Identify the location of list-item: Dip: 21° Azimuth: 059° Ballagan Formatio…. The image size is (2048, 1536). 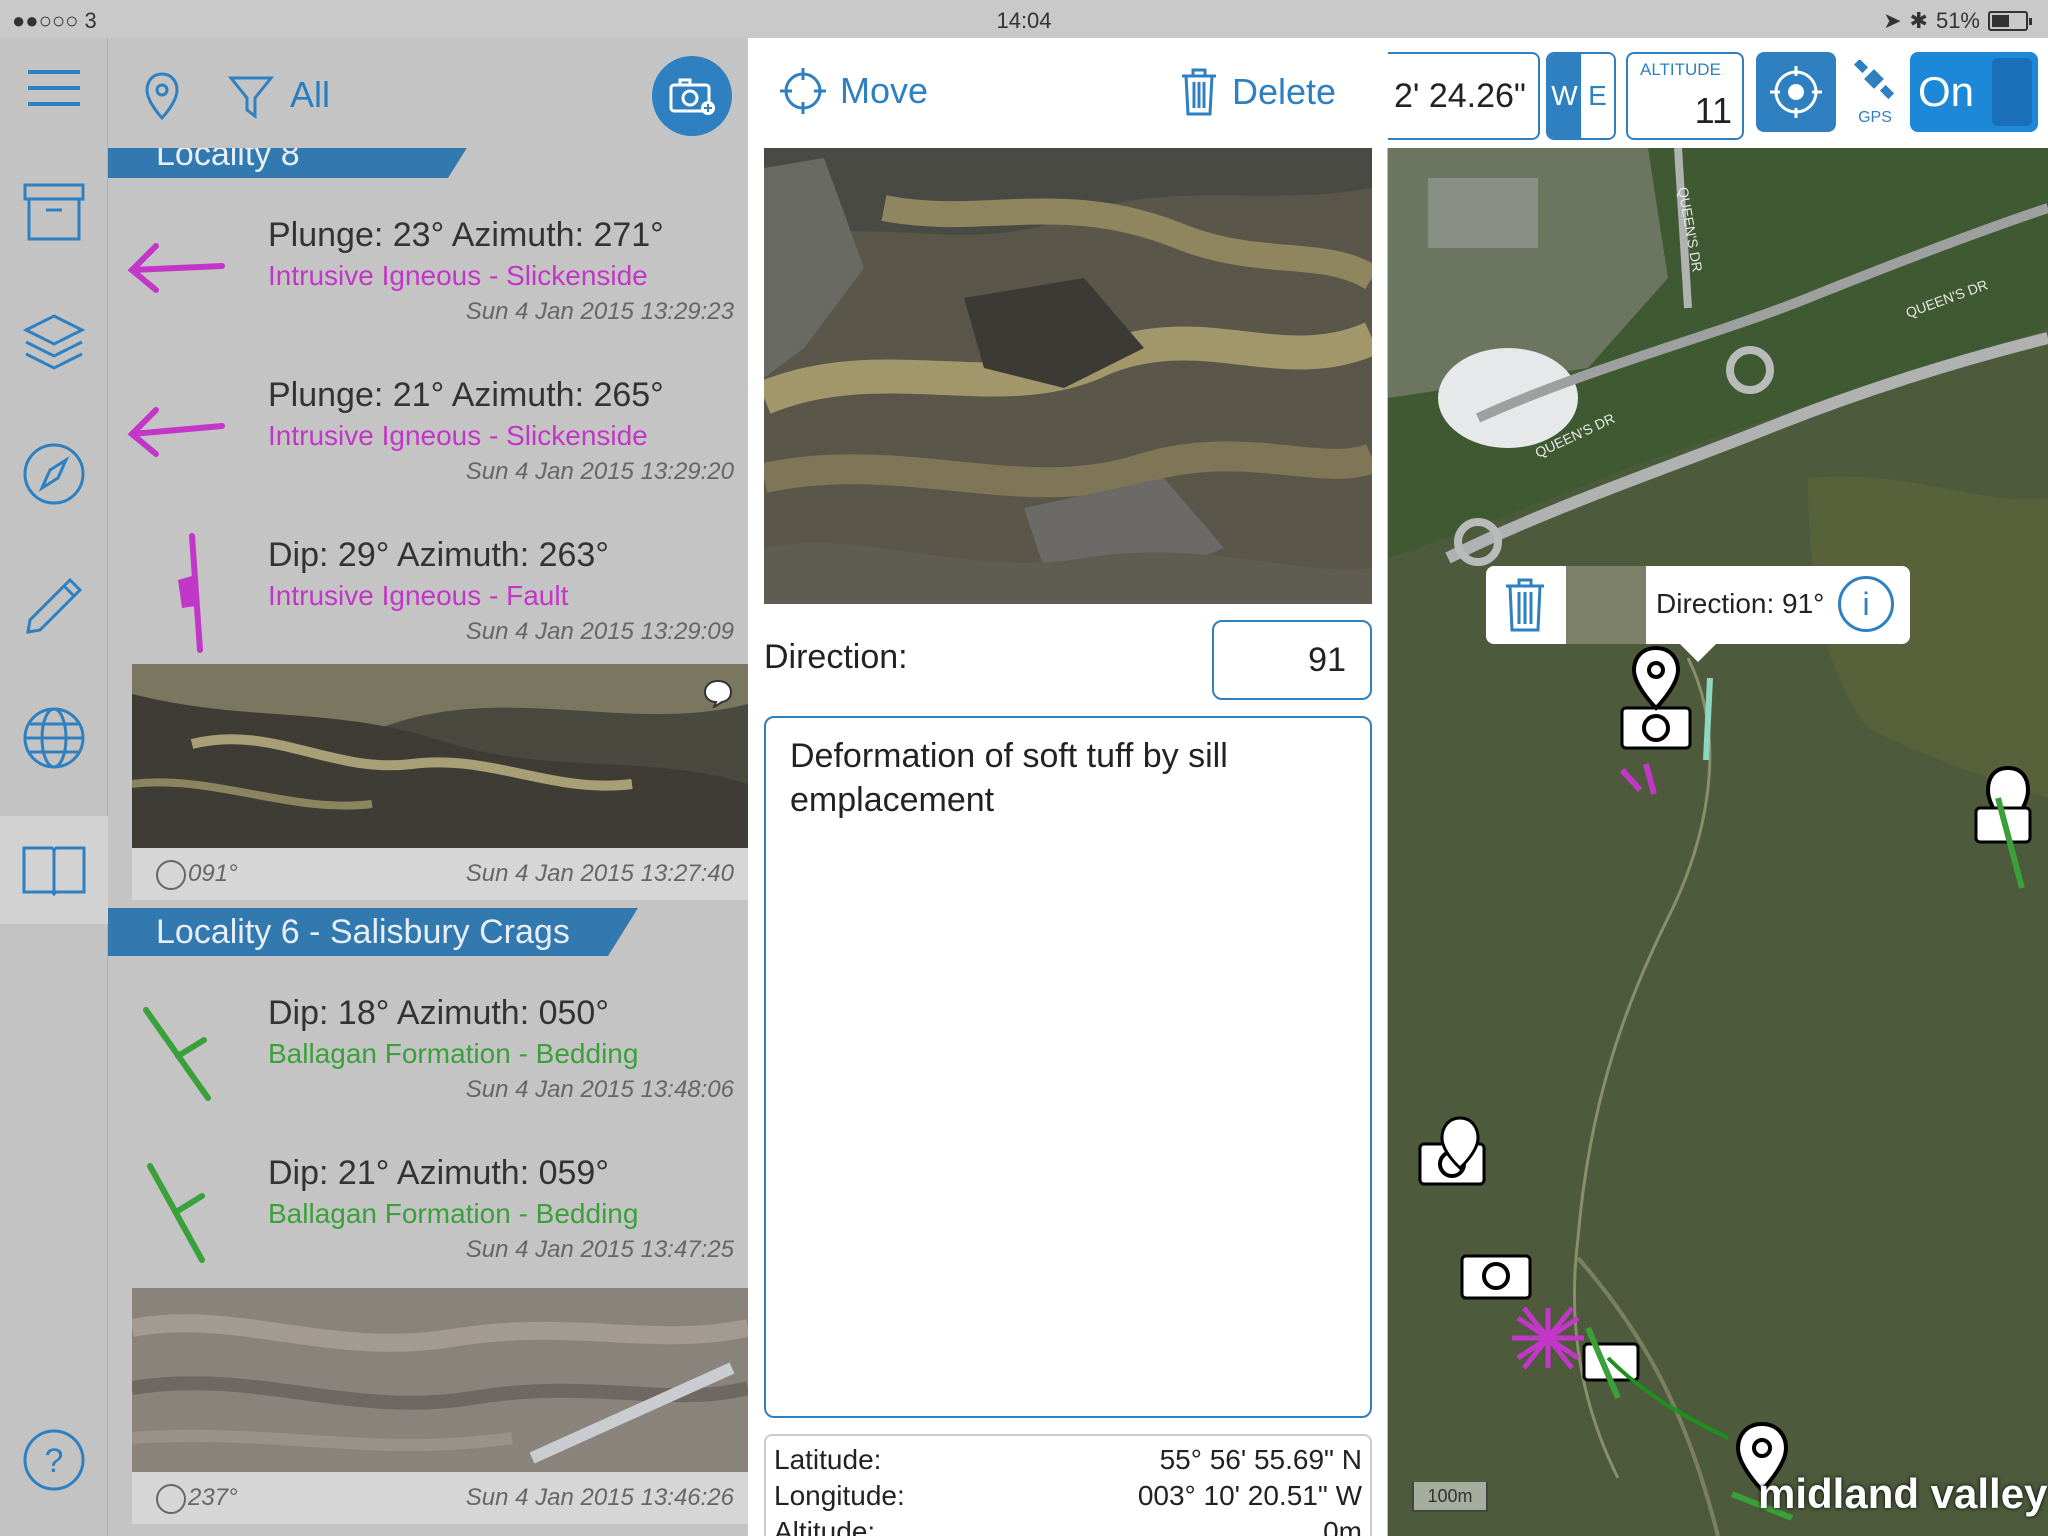
(428, 1216).